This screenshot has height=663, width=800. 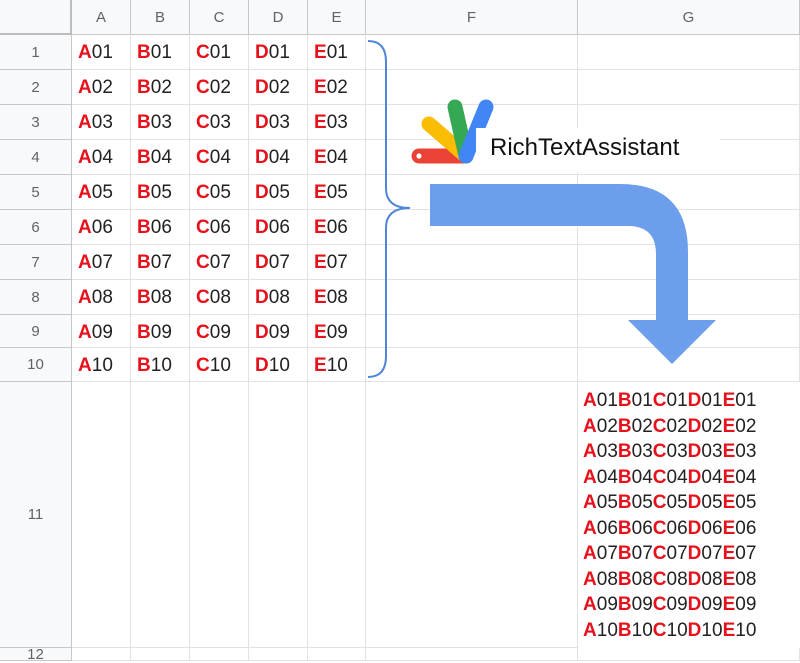 What do you see at coordinates (419, 156) in the screenshot?
I see `logo-dot` at bounding box center [419, 156].